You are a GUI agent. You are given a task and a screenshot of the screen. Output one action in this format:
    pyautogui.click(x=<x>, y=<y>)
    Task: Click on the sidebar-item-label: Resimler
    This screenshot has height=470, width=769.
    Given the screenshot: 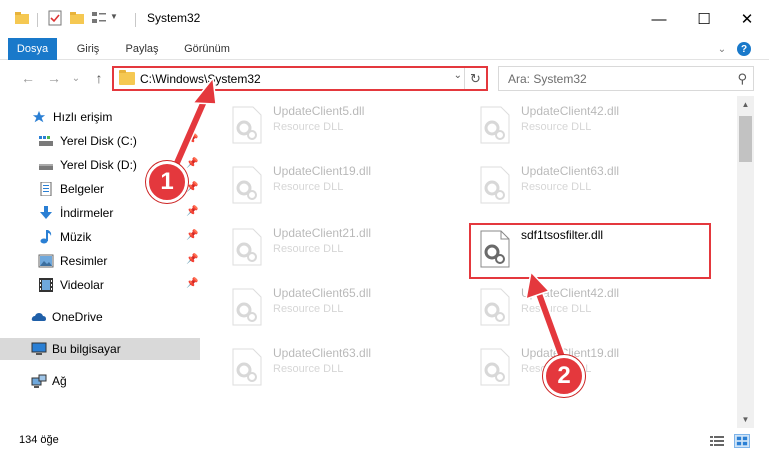 What is the action you would take?
    pyautogui.click(x=84, y=261)
    